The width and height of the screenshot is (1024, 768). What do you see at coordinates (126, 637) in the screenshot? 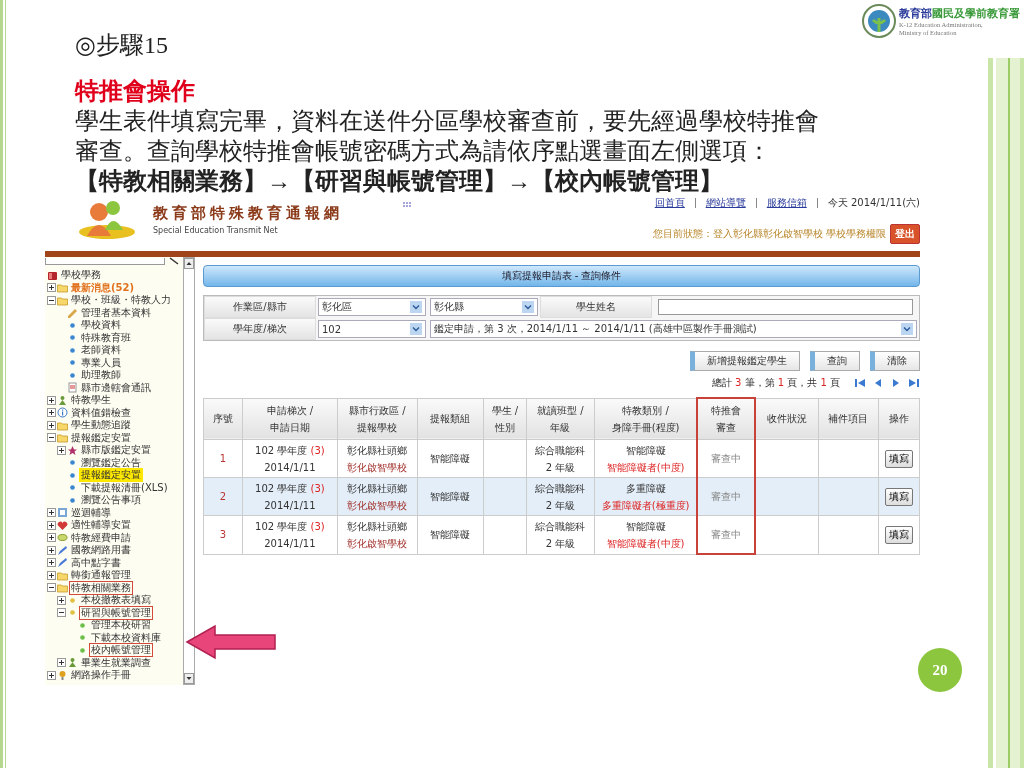
I see `tree-item: 下載本校資料庫` at bounding box center [126, 637].